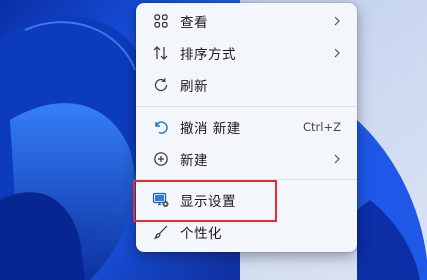 This screenshot has width=427, height=280. What do you see at coordinates (201, 234) in the screenshot?
I see `menu-item-label: 个性化` at bounding box center [201, 234].